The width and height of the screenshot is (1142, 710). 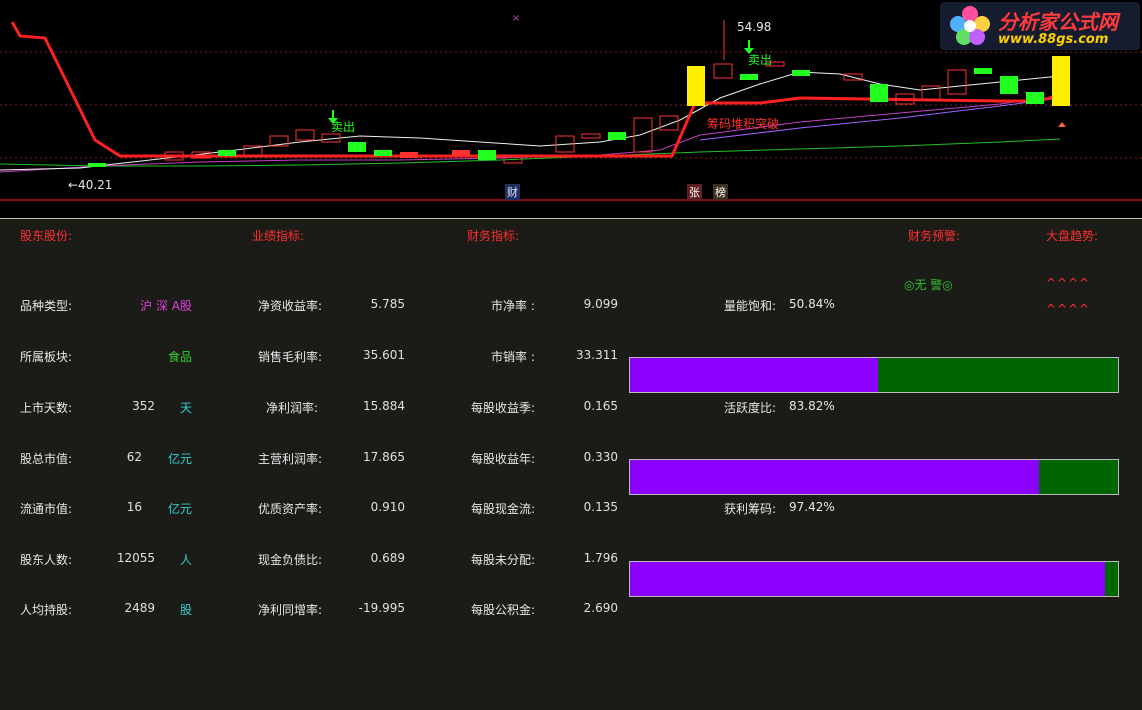 I want to click on ma-mid-line, so click(x=530, y=134).